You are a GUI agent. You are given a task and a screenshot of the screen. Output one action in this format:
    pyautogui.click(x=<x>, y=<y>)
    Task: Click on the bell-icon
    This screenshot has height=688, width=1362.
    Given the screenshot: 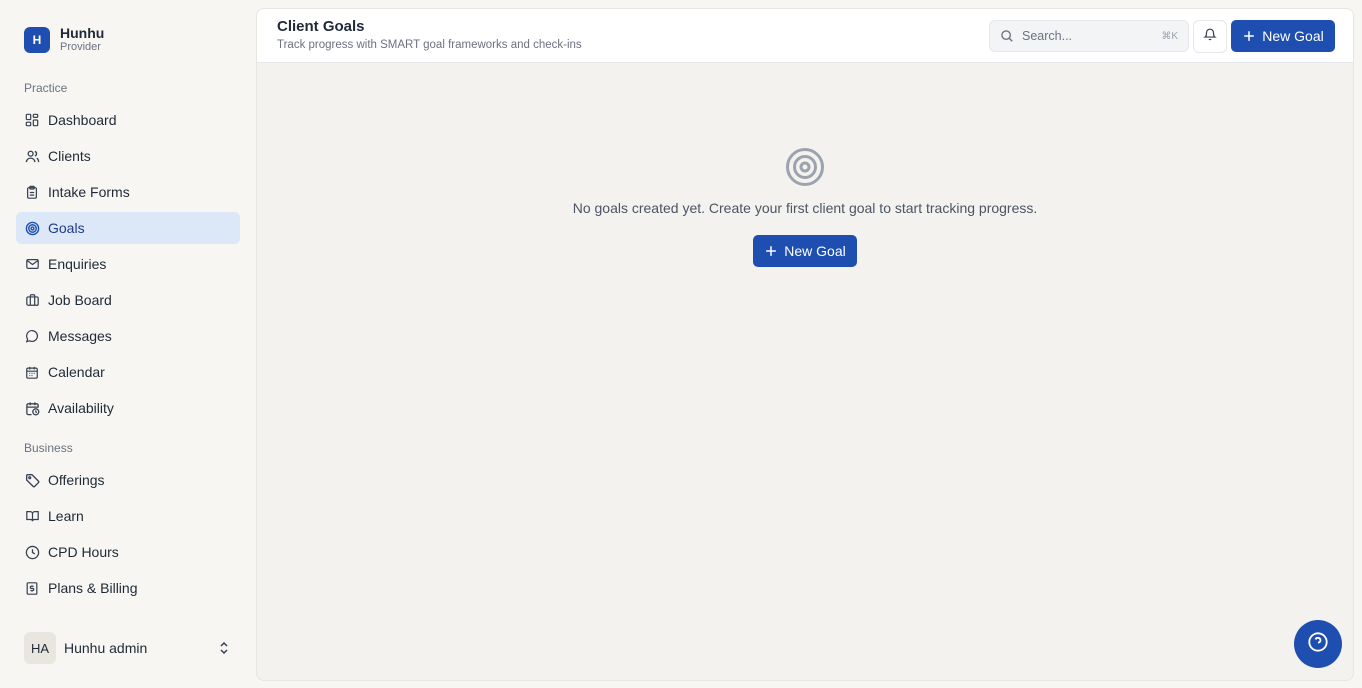 What is the action you would take?
    pyautogui.click(x=1210, y=36)
    